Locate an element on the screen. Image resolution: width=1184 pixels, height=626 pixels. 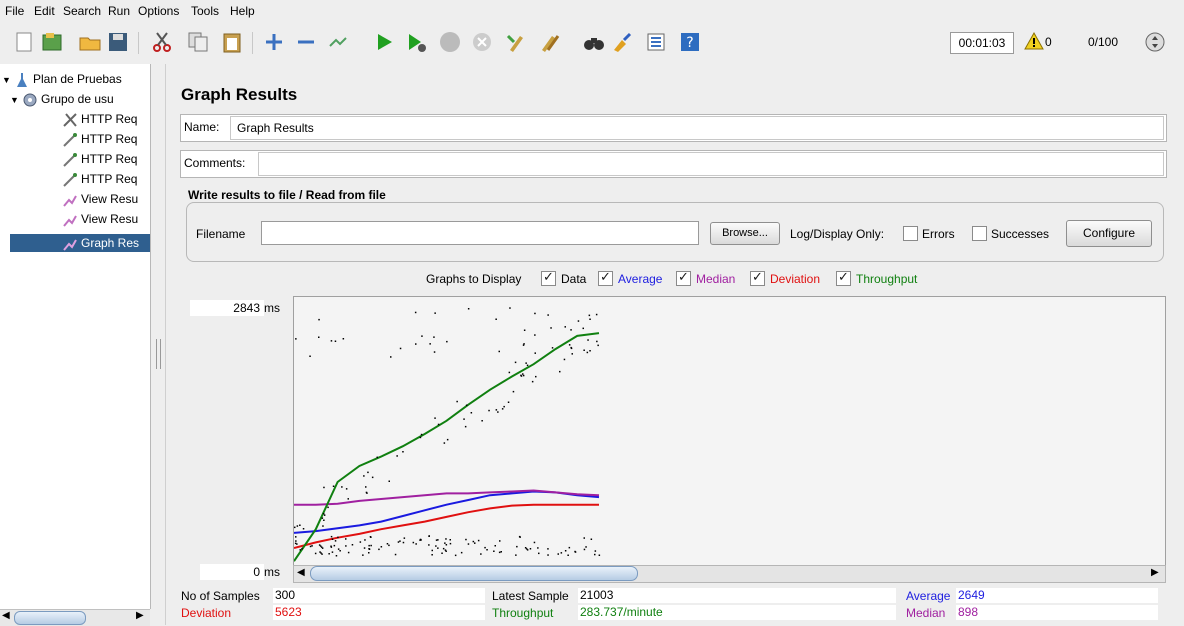
tree-item-test-plan: ▼ Plan de Pruebas is located at coordinates (62, 79).